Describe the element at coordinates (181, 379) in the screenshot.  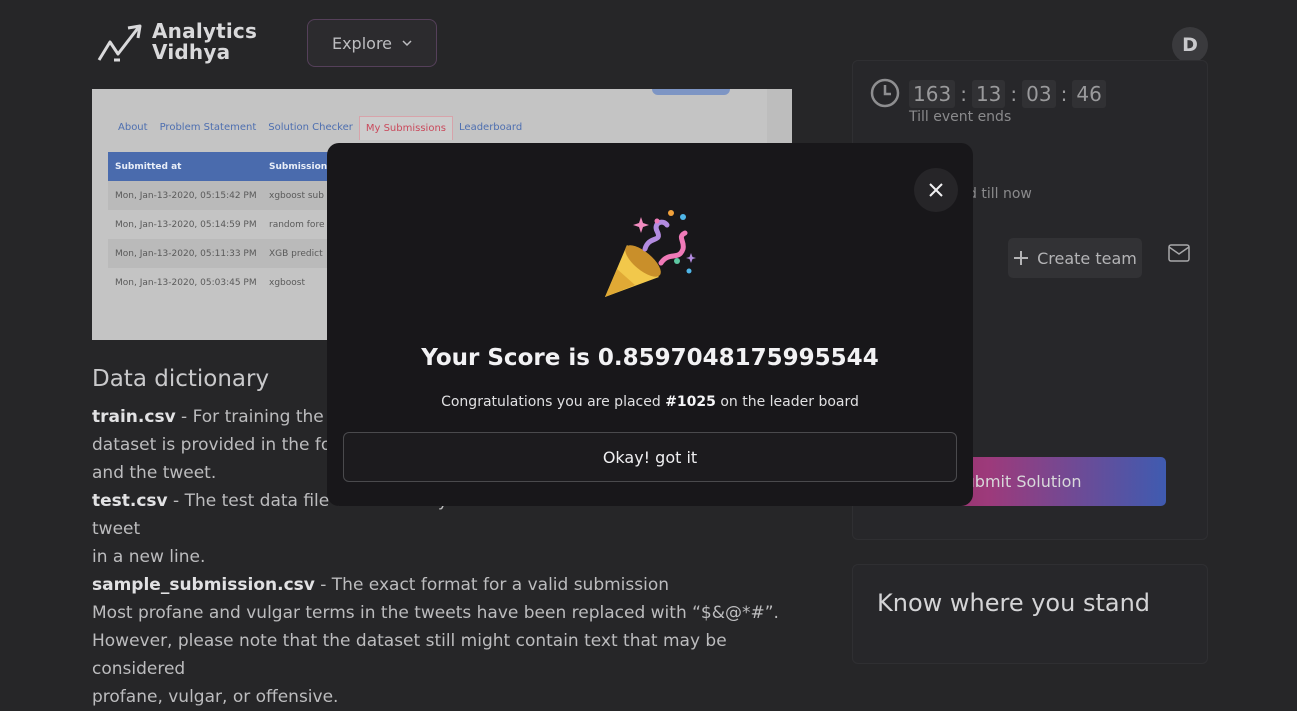
I see `data-dictionary-title: Data dictionary` at that location.